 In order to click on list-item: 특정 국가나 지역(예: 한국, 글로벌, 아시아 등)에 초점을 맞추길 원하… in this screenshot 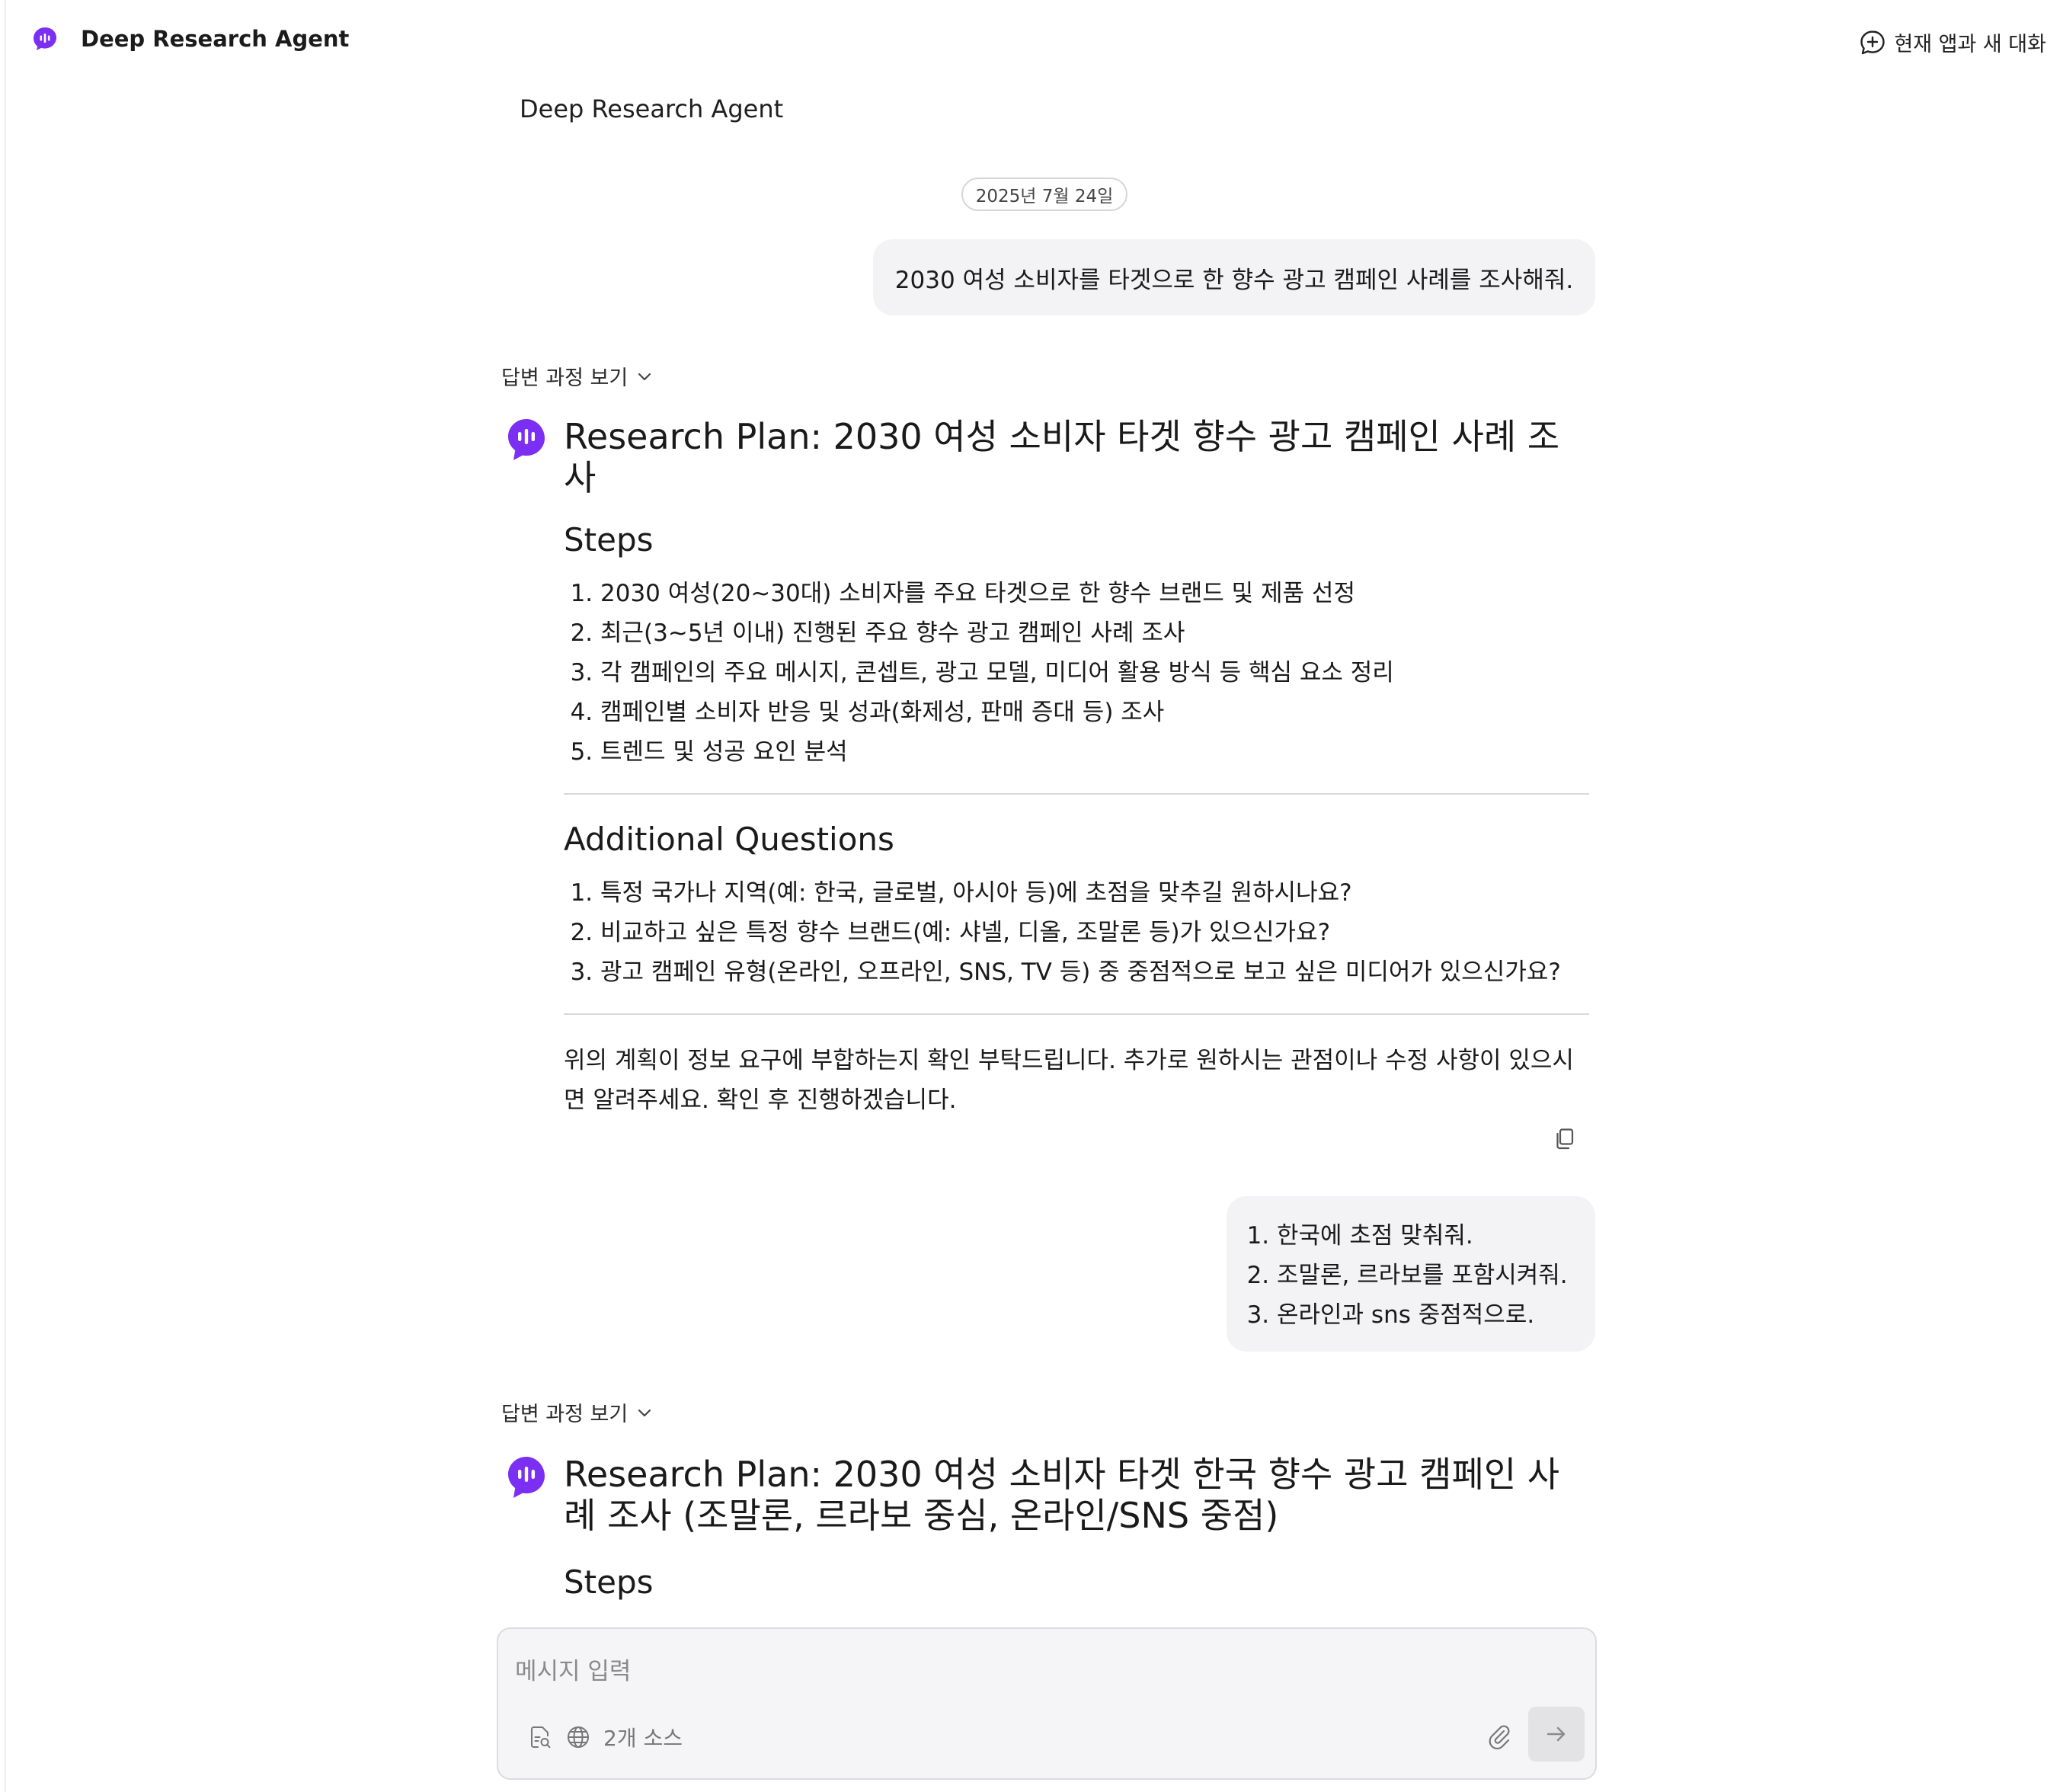, I will do `click(1094, 893)`.